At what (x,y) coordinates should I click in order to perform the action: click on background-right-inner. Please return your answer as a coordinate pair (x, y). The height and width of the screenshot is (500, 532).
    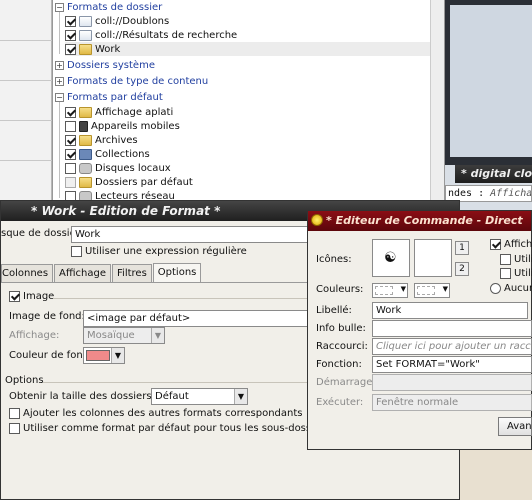
    Looking at the image, I should click on (491, 81).